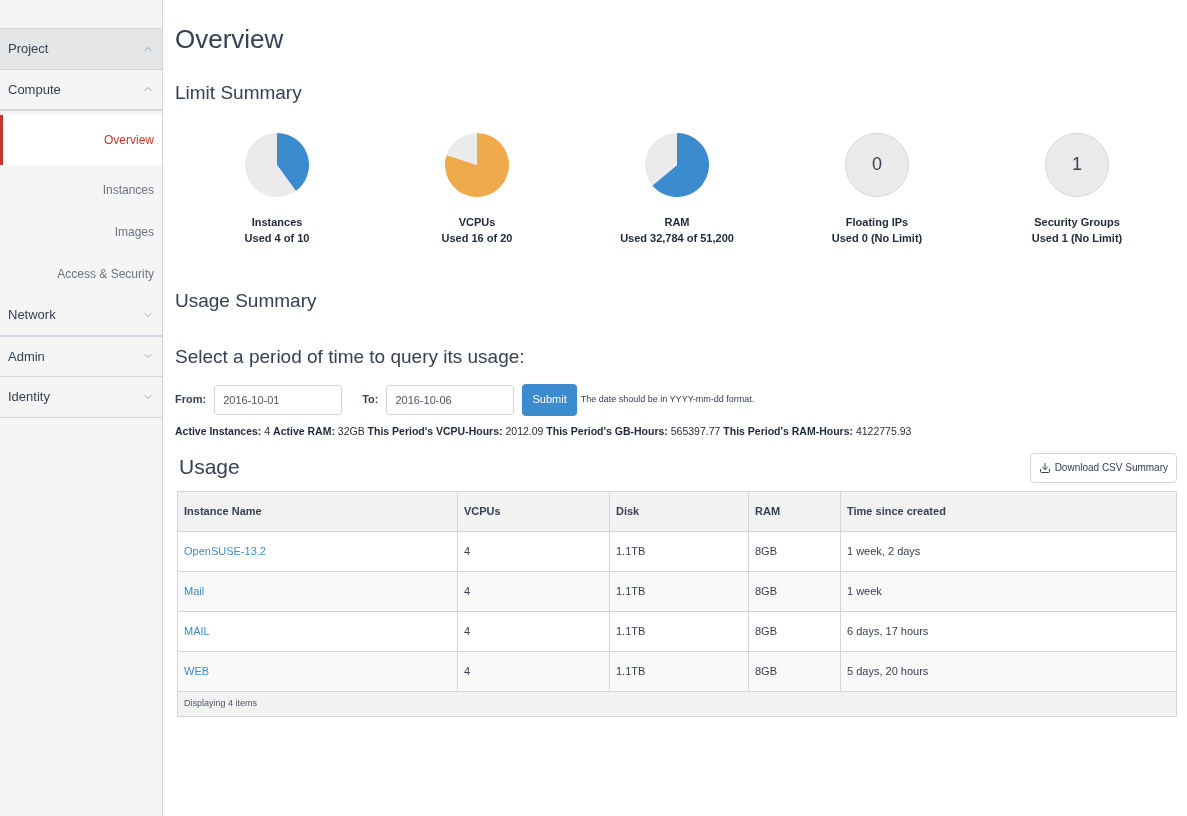 This screenshot has height=816, width=1187. I want to click on usage-stats: Active Instances: 4 Active RAM: 32GB This Period's VCPU-Hours: 2012.09 This Period's GB-Hours: 565397.77 This Period's RAM-Hours: 4122775.93, so click(544, 431).